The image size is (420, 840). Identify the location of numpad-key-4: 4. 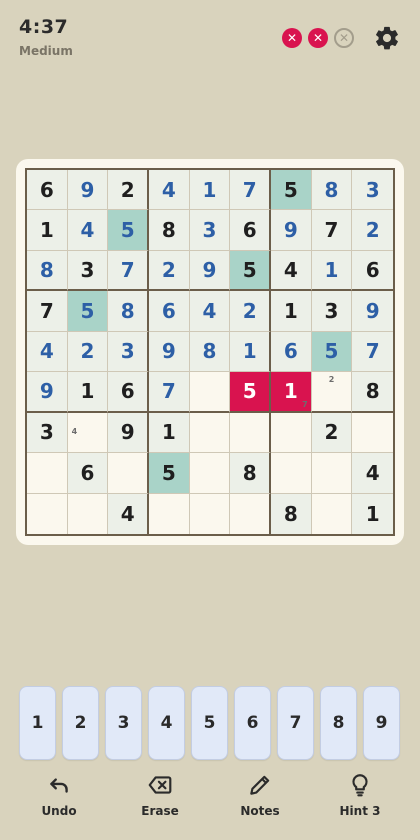
(166, 723).